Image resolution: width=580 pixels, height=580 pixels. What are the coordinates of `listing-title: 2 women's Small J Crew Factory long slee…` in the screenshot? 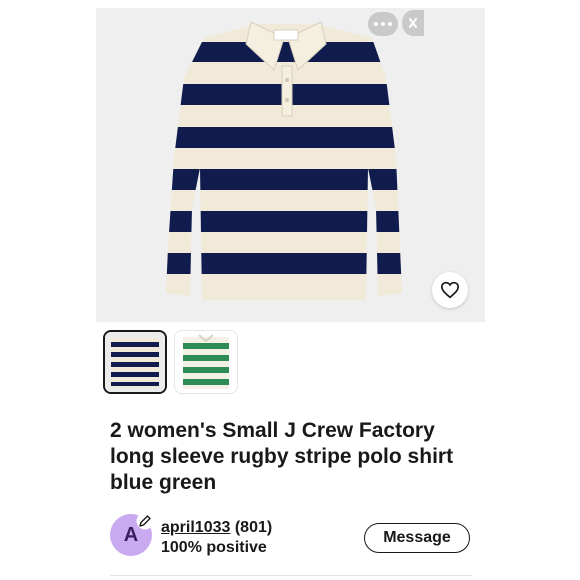 It's located at (282, 456).